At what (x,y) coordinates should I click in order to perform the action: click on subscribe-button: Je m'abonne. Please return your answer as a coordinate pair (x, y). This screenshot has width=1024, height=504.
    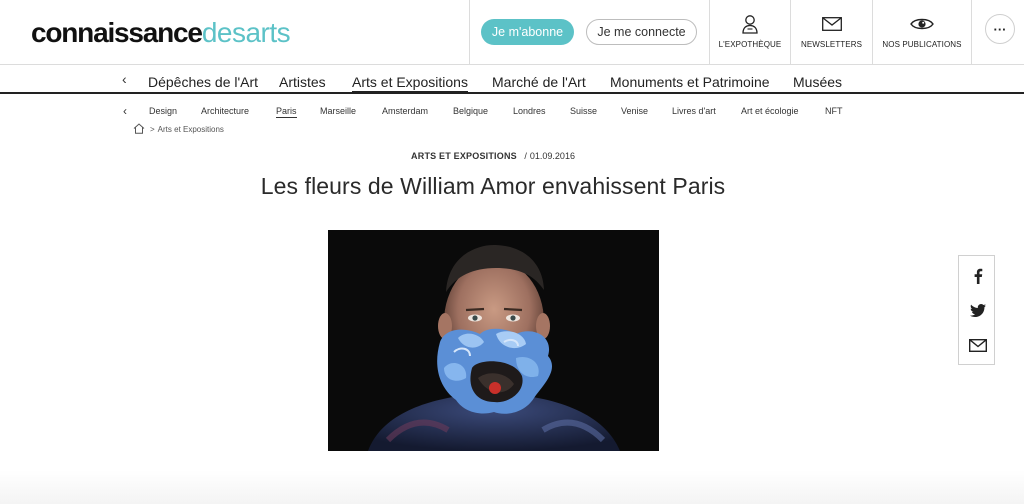
    Looking at the image, I should click on (527, 32).